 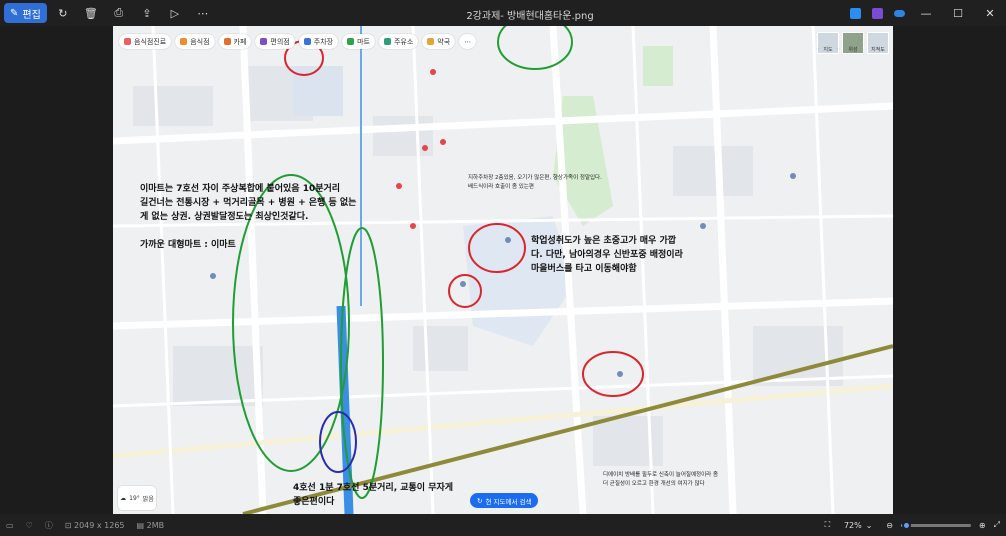 I want to click on window-controls: — ☐ ✕, so click(x=925, y=13).